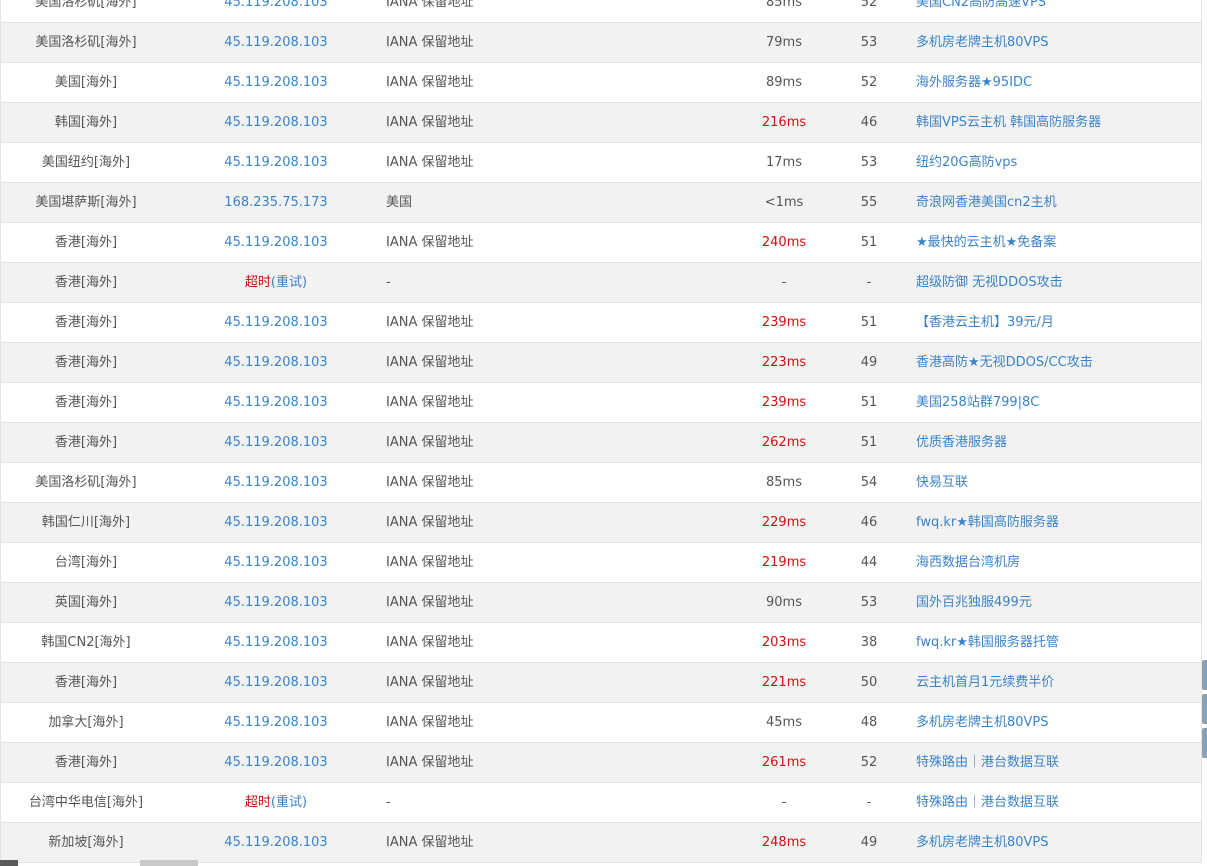 The image size is (1207, 866). I want to click on sponsor-link: 云主机首月1元续费半价, so click(985, 682).